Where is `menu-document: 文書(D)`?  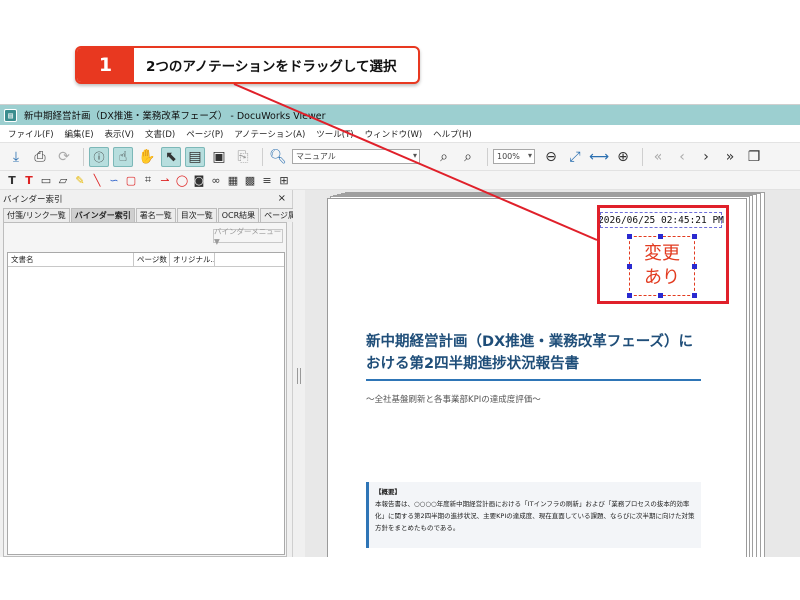 menu-document: 文書(D) is located at coordinates (160, 134).